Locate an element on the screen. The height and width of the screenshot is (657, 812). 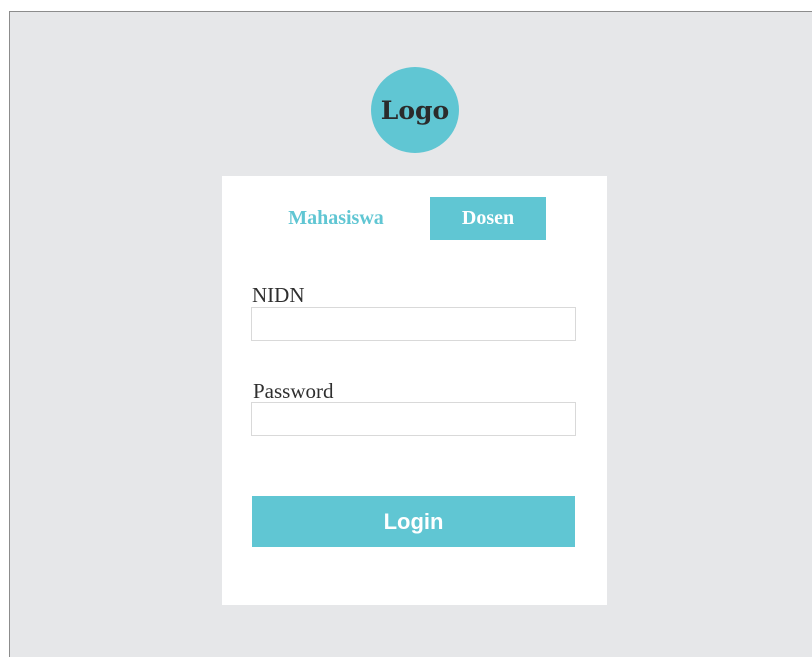
tab-mahasiswa: Mahasiswa is located at coordinates (336, 218).